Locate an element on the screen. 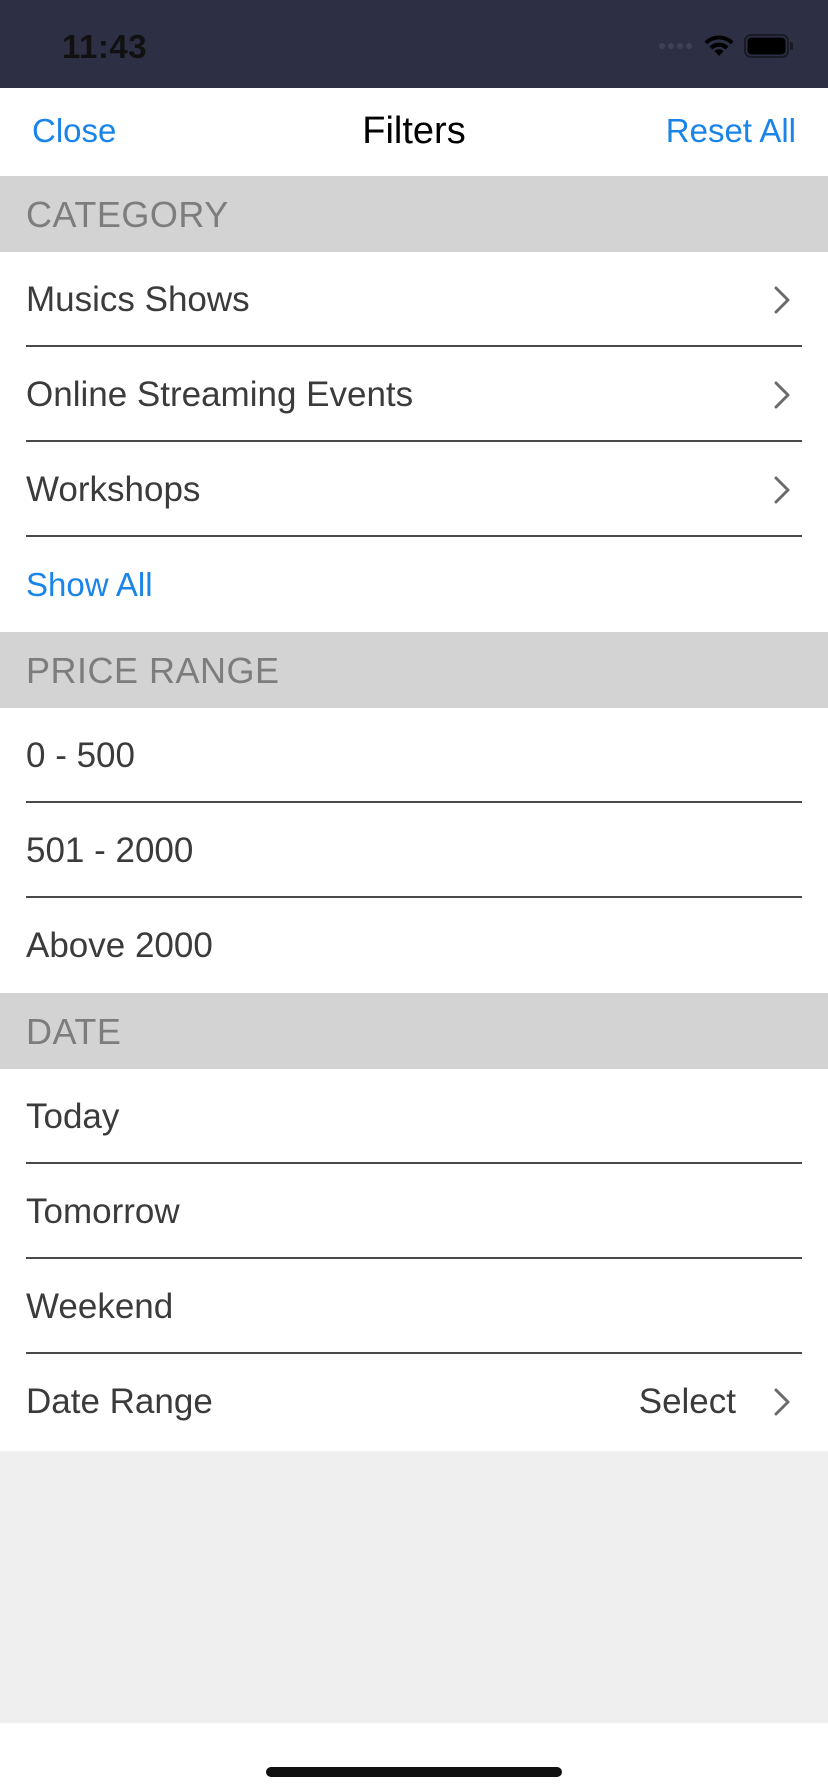  status-icons is located at coordinates (725, 46).